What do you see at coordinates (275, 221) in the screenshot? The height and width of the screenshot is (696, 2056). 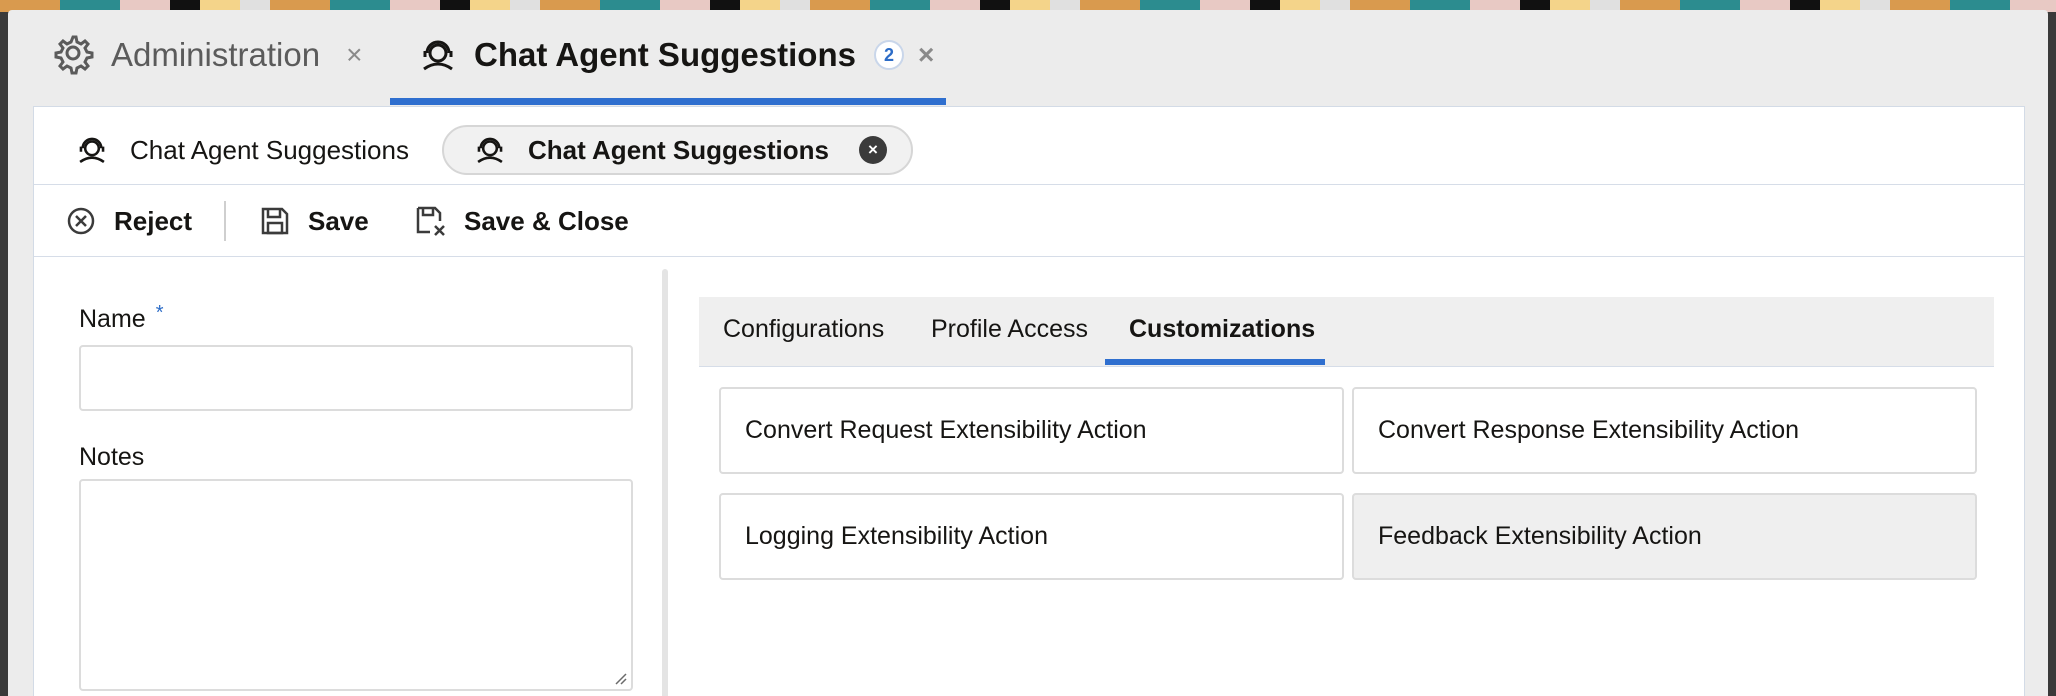 I see `save-icon` at bounding box center [275, 221].